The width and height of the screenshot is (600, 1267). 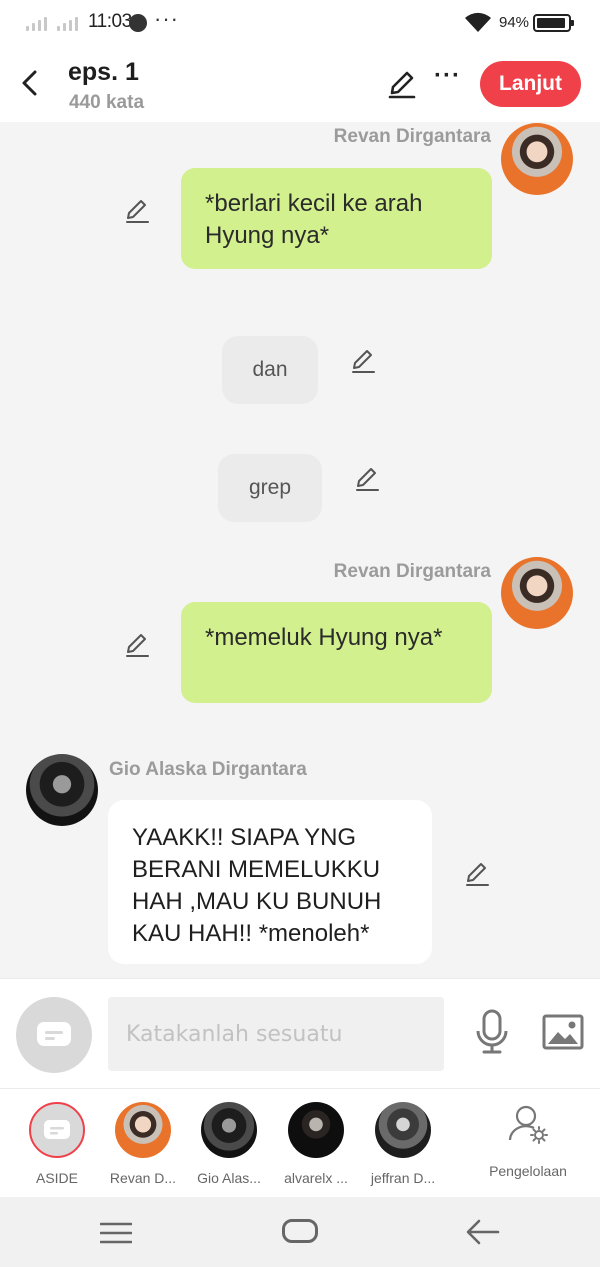 What do you see at coordinates (270, 488) in the screenshot?
I see `narration-bubble: grep` at bounding box center [270, 488].